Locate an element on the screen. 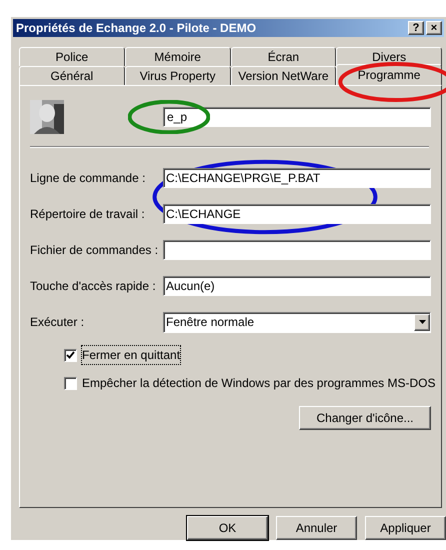 This screenshot has height=550, width=446. tab: Mémoire is located at coordinates (177, 56).